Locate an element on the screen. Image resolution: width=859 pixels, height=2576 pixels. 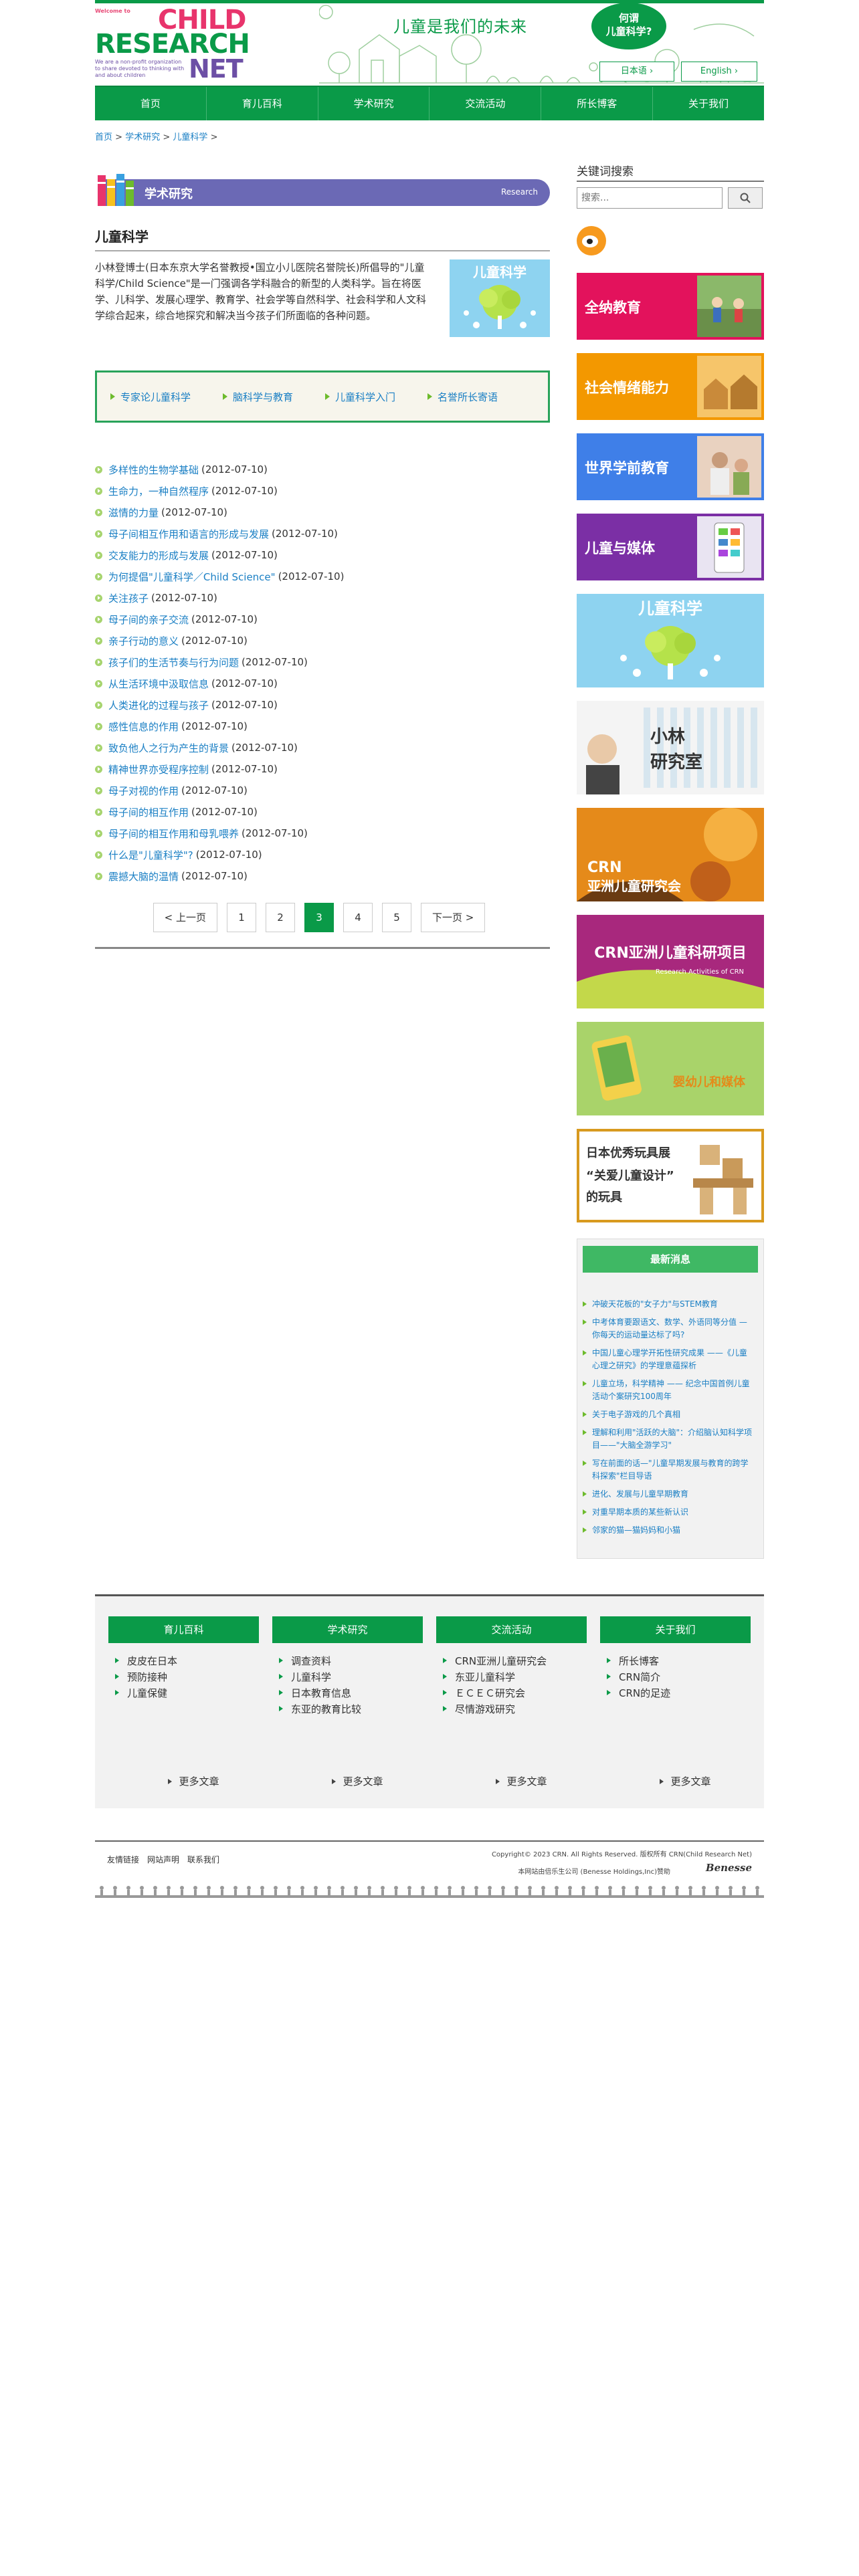
card-social-emotional: 社会情绪能力 is located at coordinates (671, 387).